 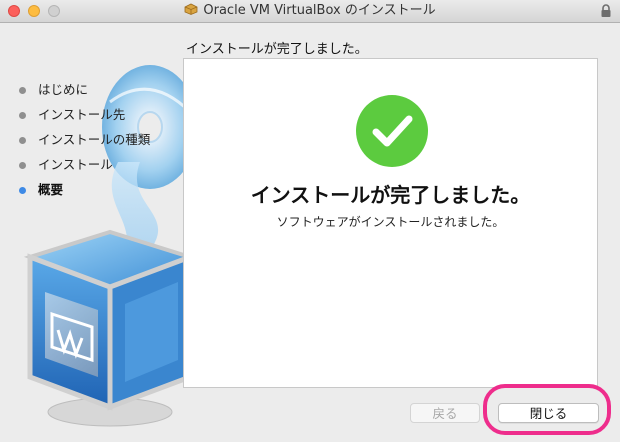 I want to click on step-label: インストールの種類, so click(x=94, y=139).